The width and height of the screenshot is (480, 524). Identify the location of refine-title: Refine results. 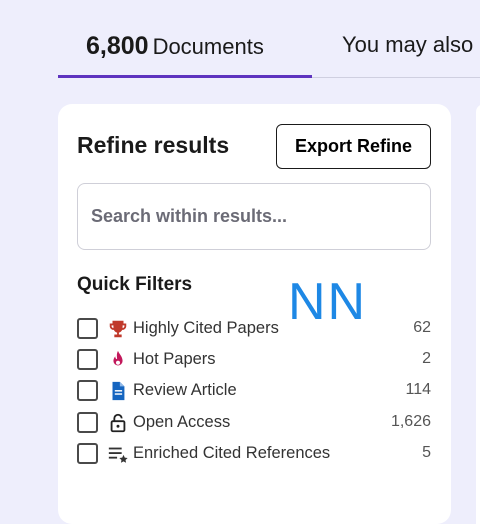
(153, 145).